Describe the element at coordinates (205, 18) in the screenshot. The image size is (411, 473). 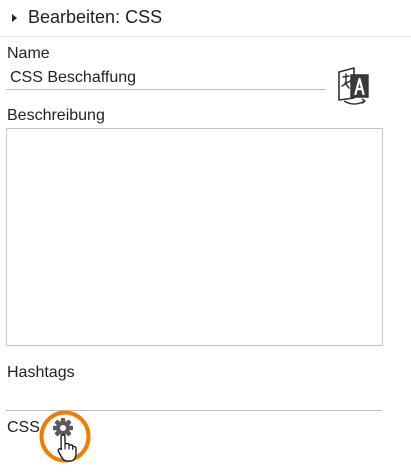
I see `panel-header: Bearbeiten: CSS` at that location.